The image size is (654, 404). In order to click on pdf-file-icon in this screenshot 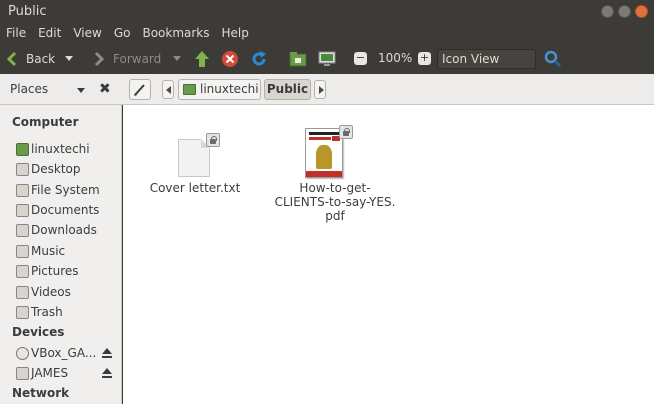, I will do `click(324, 153)`.